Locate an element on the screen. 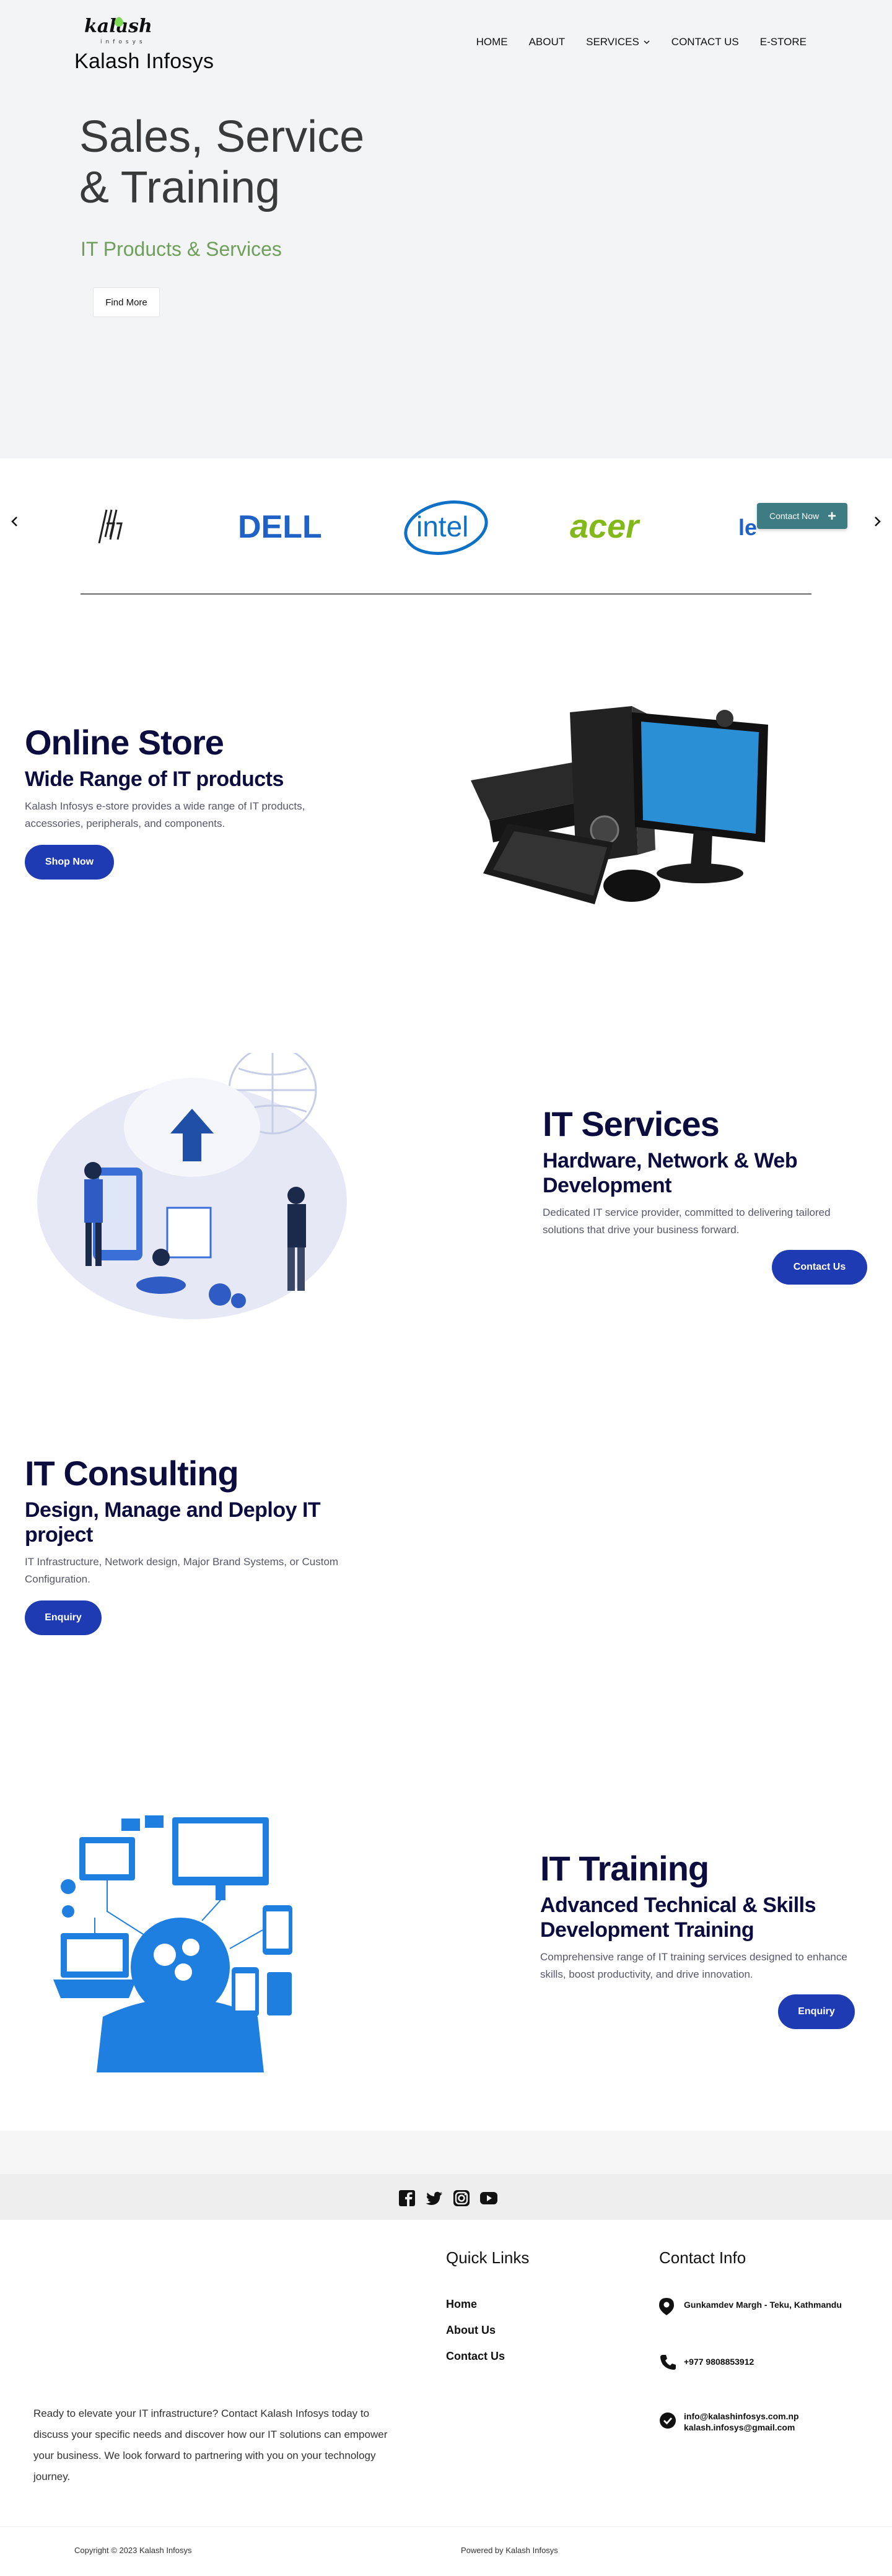  brand-logo-acer: acer is located at coordinates (617, 526).